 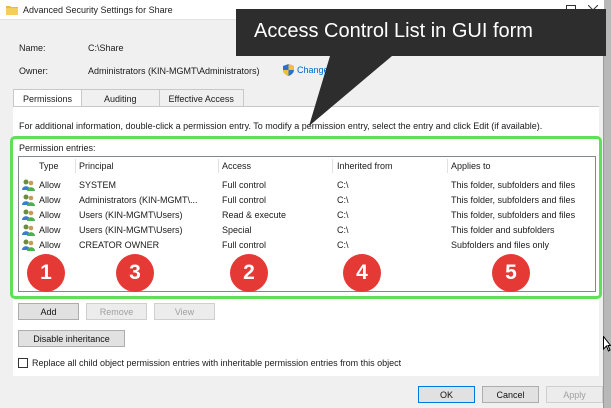 I want to click on apply-button: Apply, so click(x=574, y=394).